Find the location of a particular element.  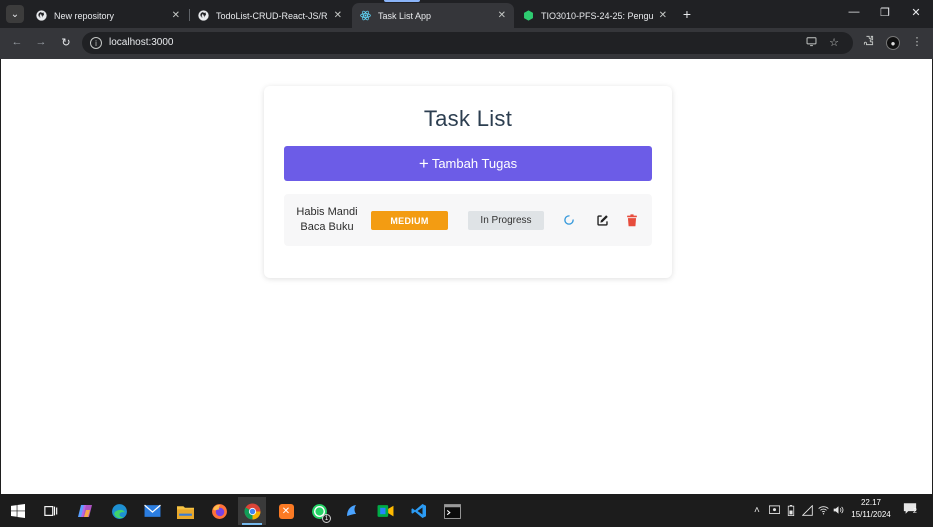

windows-start-icon is located at coordinates (18, 511).